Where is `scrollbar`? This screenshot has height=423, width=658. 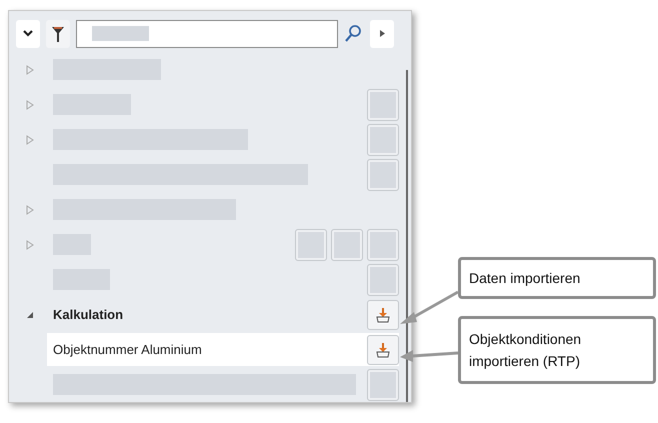
scrollbar is located at coordinates (407, 236).